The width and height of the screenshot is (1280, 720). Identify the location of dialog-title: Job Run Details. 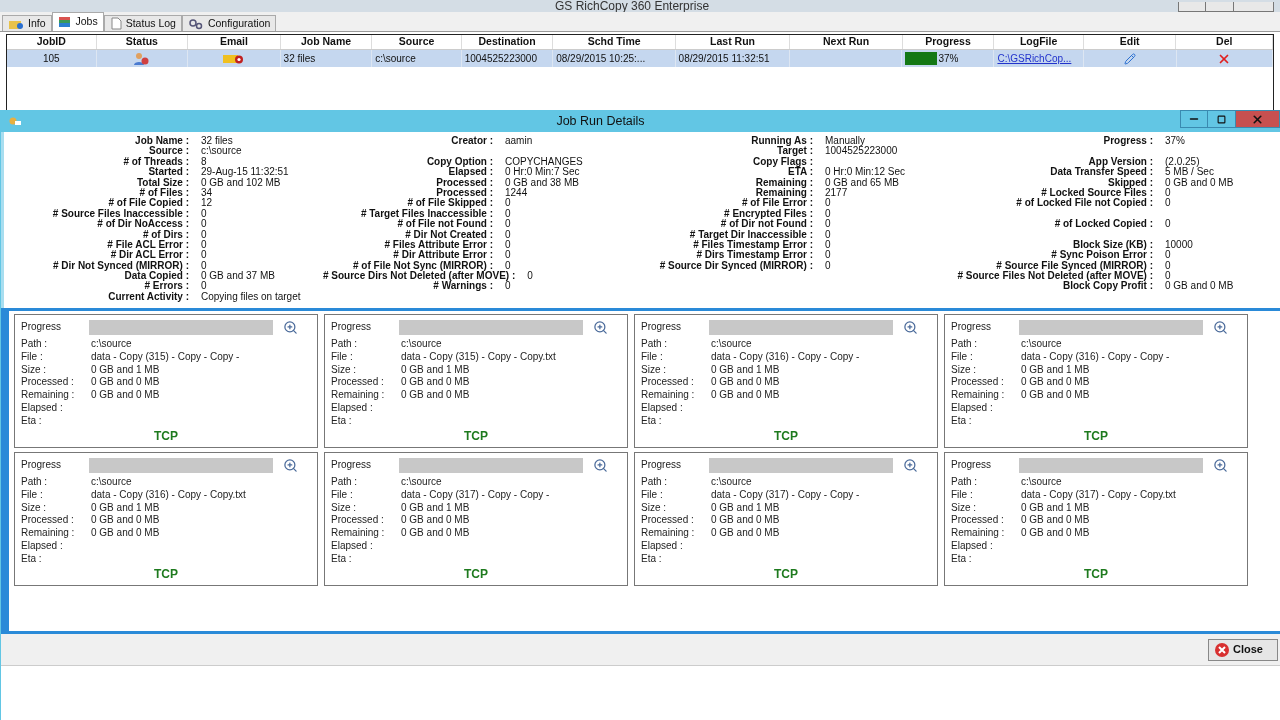
(600, 121).